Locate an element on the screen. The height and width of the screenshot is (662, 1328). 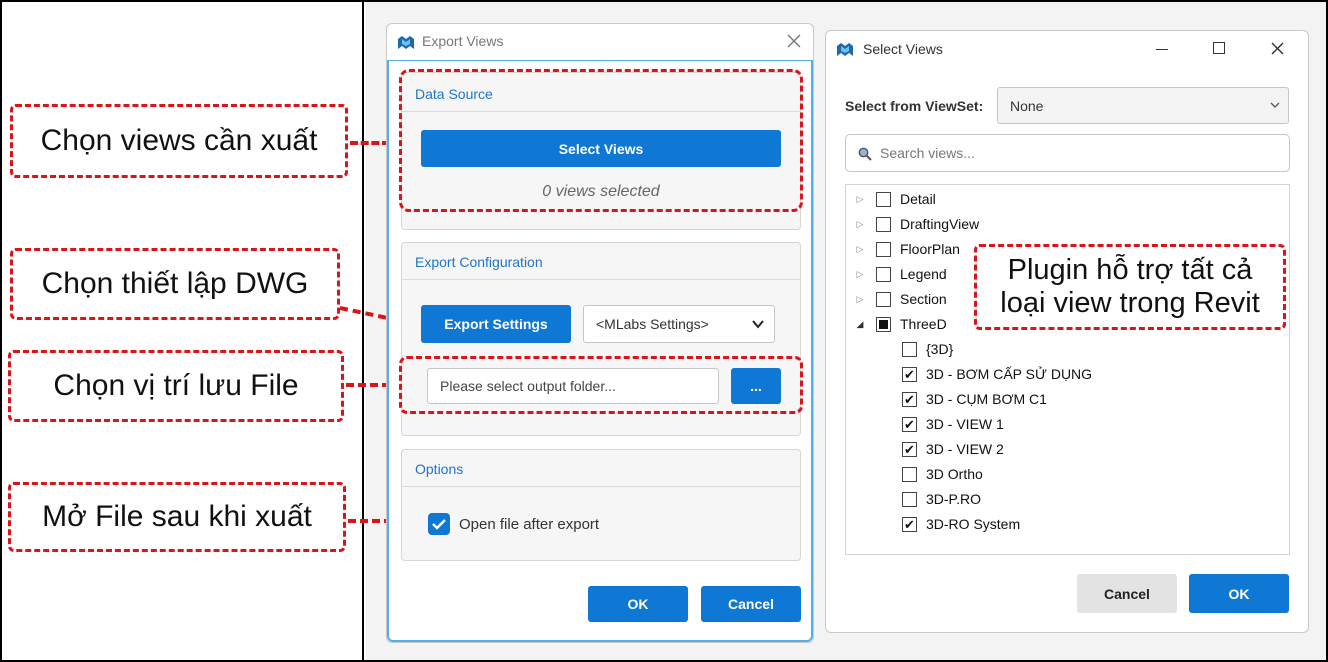
viewset-dropdown: None is located at coordinates (1143, 105).